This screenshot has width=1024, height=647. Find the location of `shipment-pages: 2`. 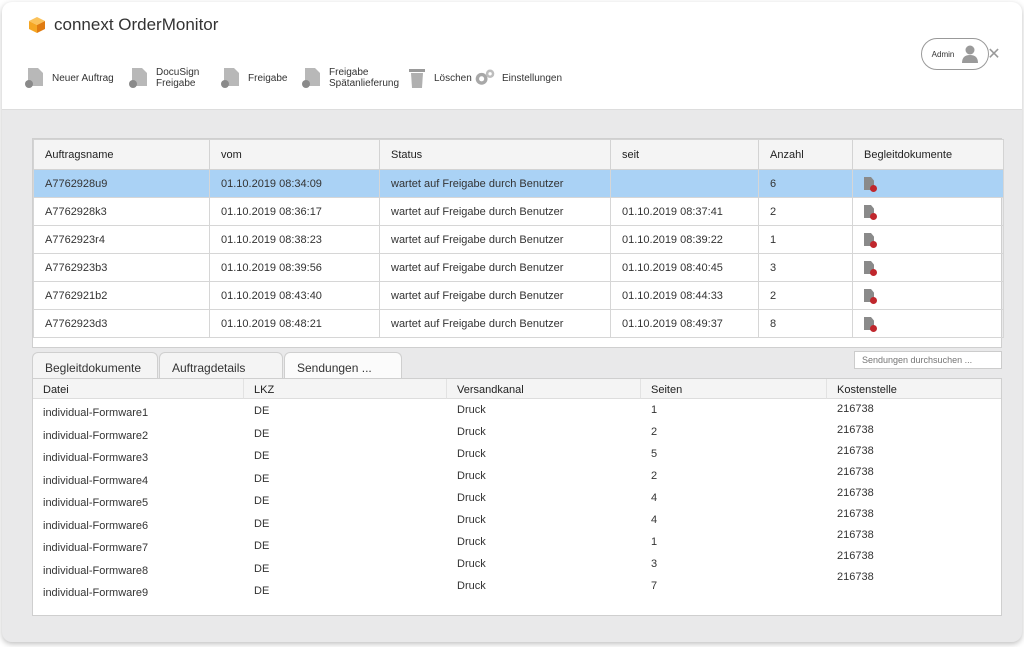

shipment-pages: 2 is located at coordinates (654, 432).